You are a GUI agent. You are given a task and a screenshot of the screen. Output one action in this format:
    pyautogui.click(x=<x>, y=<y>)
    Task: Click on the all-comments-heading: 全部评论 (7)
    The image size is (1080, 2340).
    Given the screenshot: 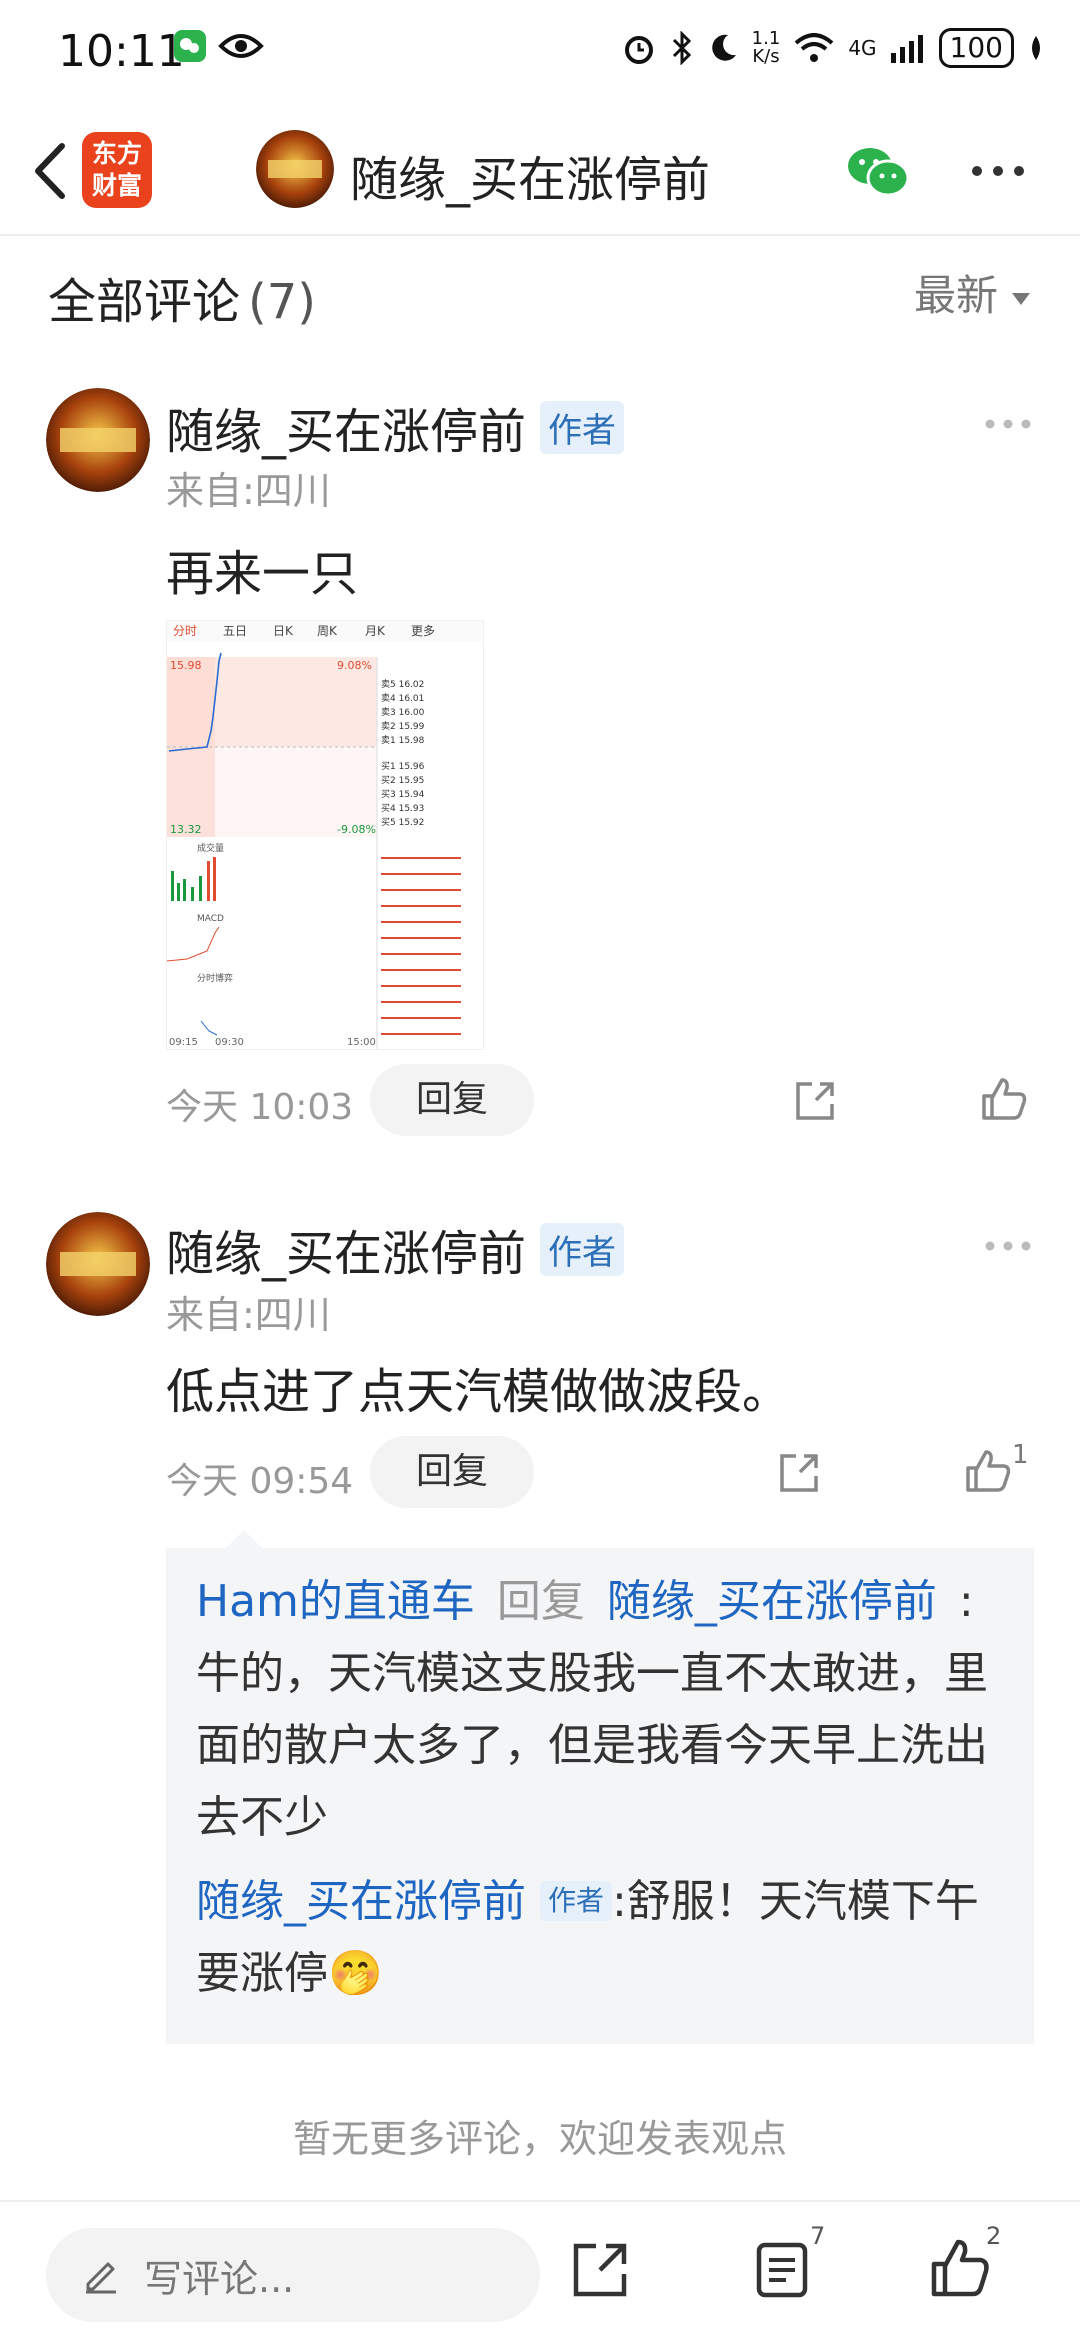 What is the action you would take?
    pyautogui.click(x=182, y=302)
    